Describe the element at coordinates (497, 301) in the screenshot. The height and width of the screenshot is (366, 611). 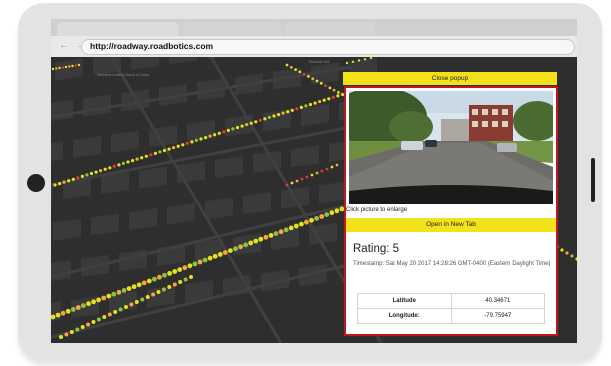
I see `latitude-value: 40.34671` at that location.